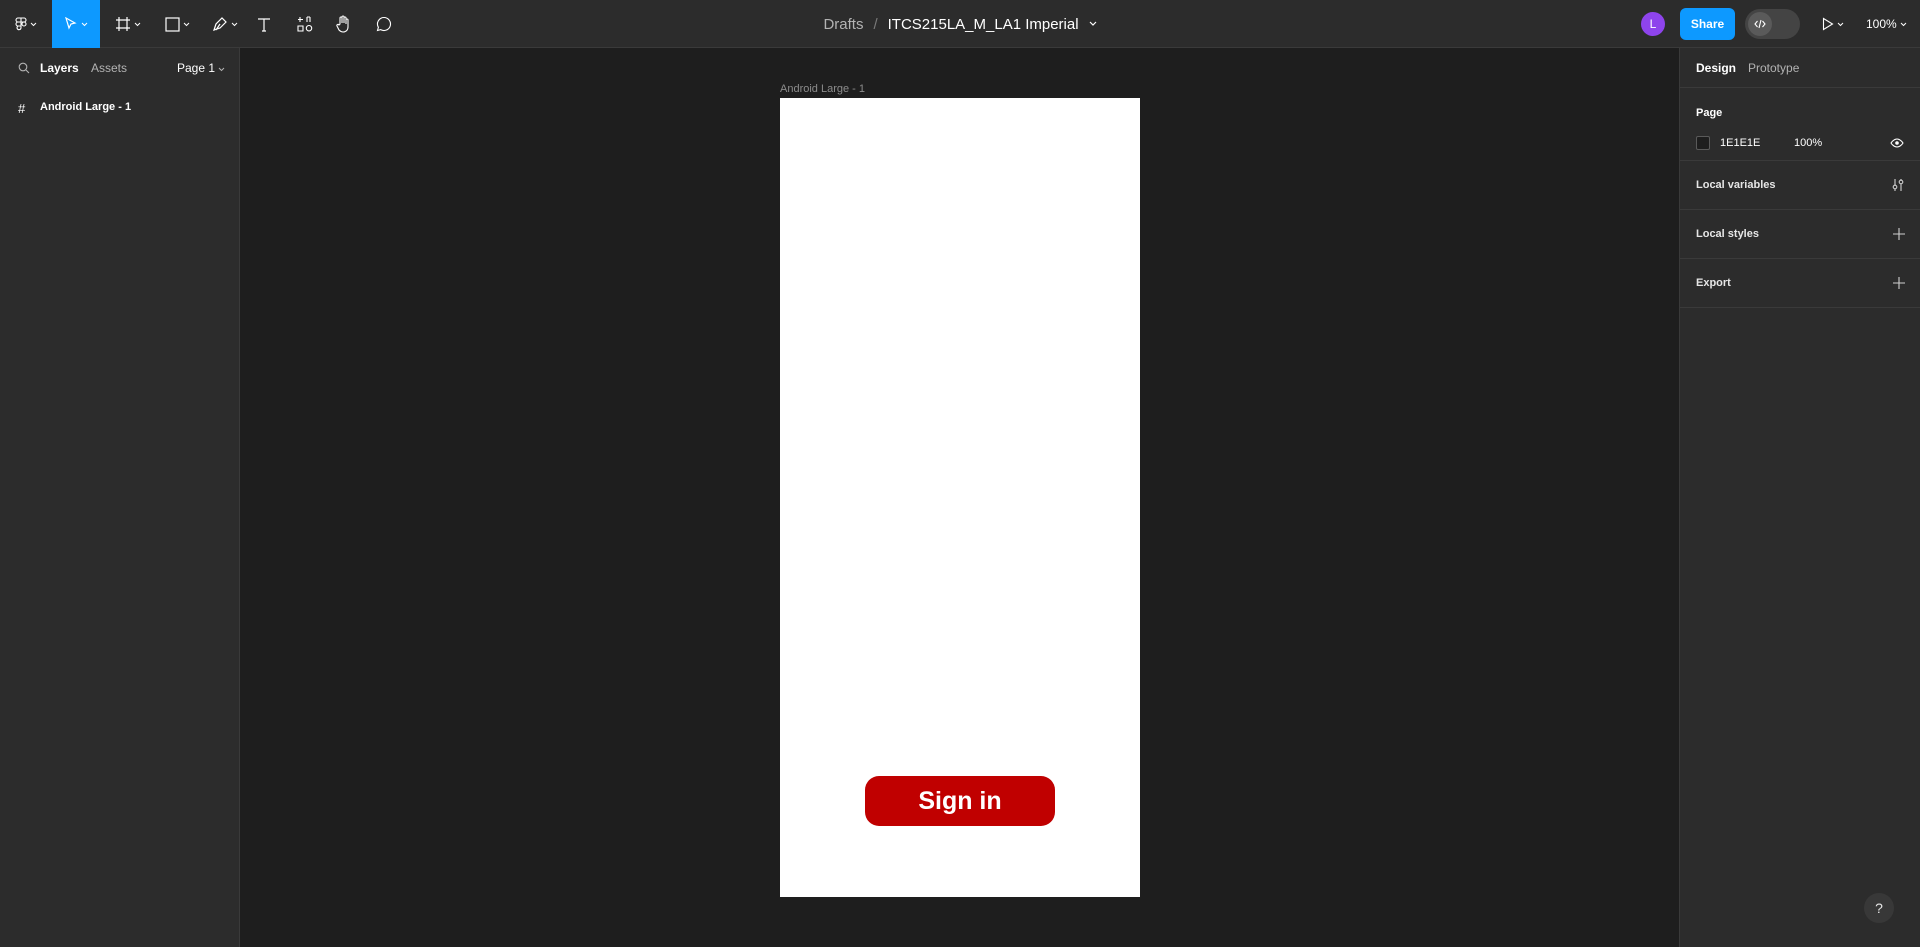 This screenshot has height=947, width=1920. Describe the element at coordinates (1879, 908) in the screenshot. I see `help-button: ?` at that location.